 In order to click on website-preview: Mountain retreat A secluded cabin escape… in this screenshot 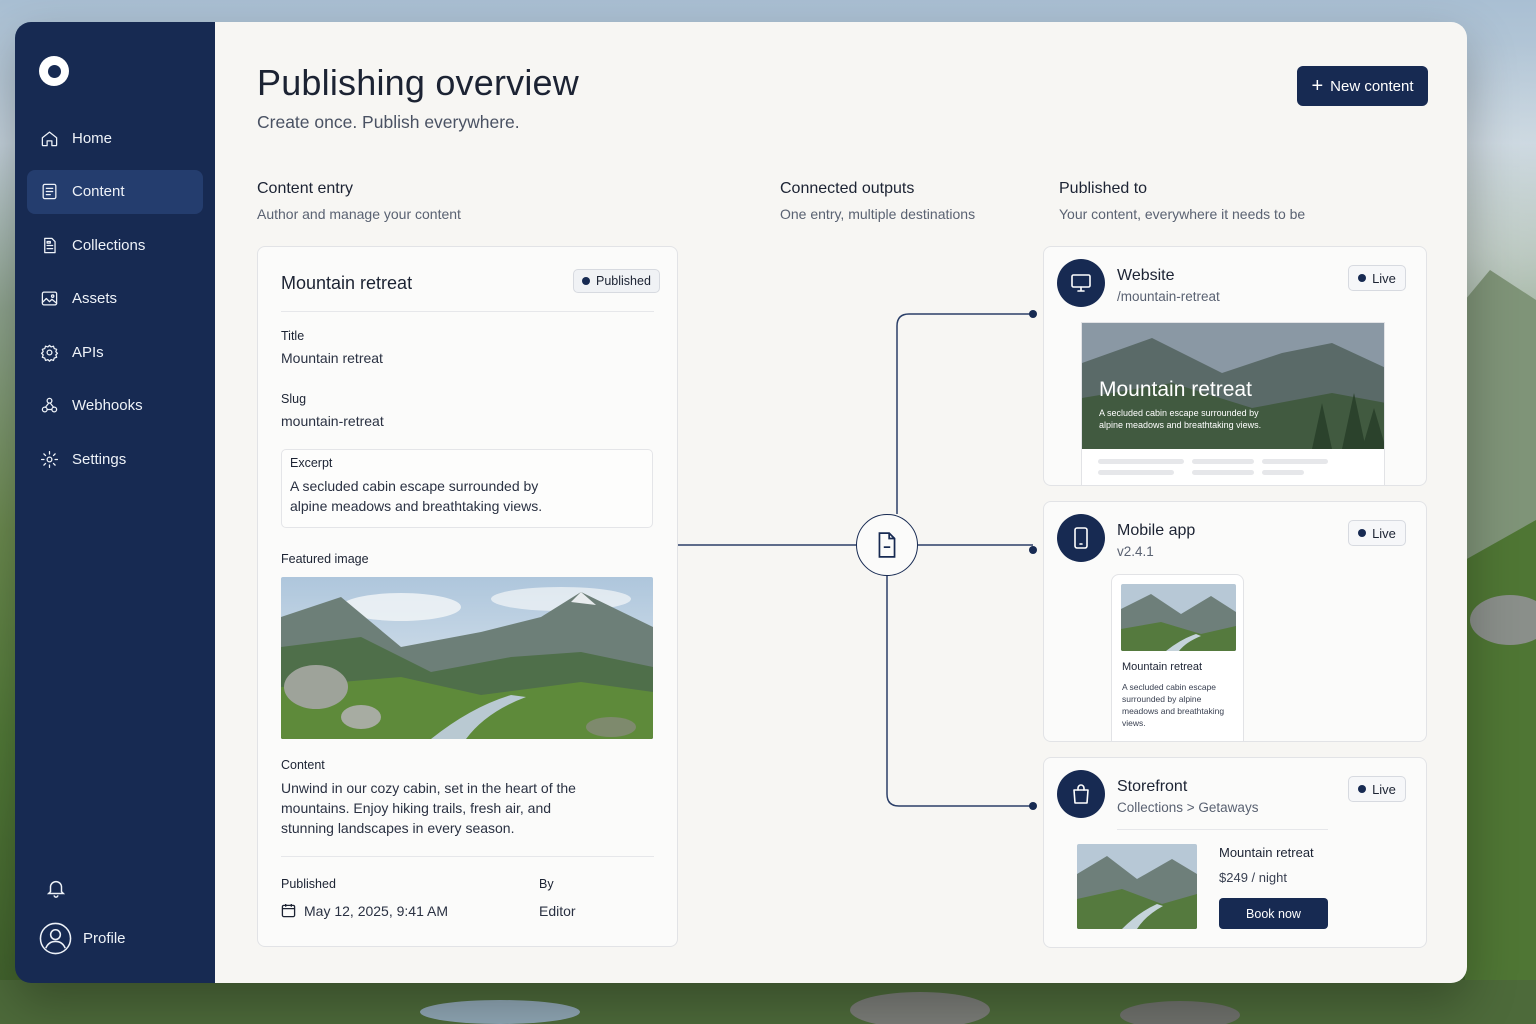, I will do `click(1233, 403)`.